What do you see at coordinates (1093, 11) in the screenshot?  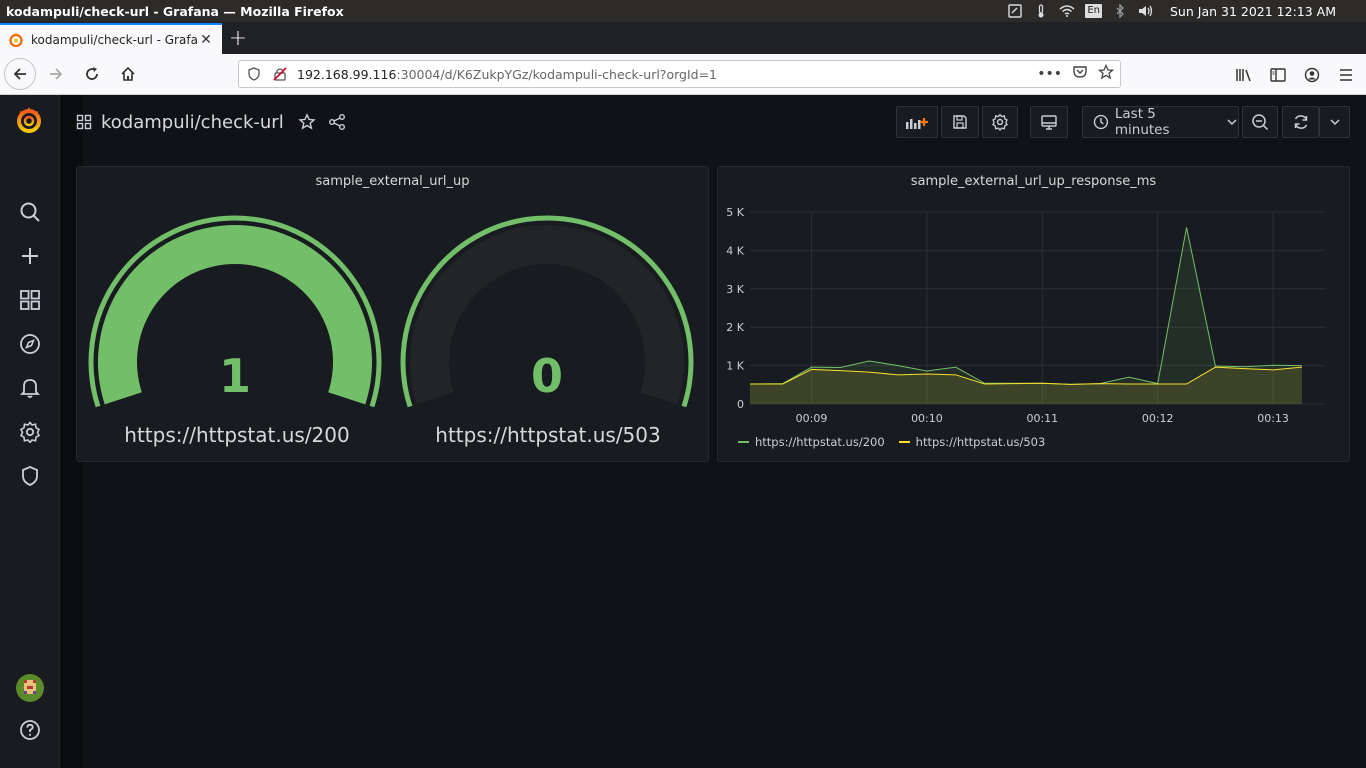 I see `keyboard-language-indicator: En` at bounding box center [1093, 11].